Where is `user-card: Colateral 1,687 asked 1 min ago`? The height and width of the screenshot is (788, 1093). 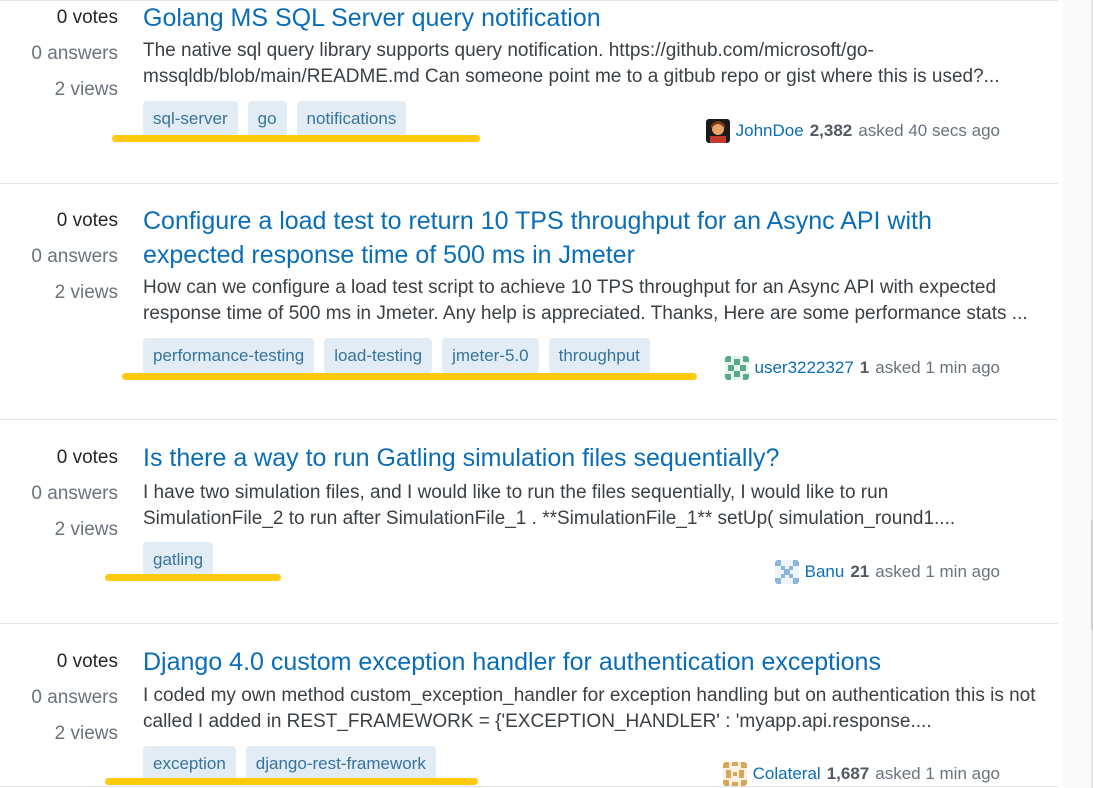 user-card: Colateral 1,687 asked 1 min ago is located at coordinates (861, 774).